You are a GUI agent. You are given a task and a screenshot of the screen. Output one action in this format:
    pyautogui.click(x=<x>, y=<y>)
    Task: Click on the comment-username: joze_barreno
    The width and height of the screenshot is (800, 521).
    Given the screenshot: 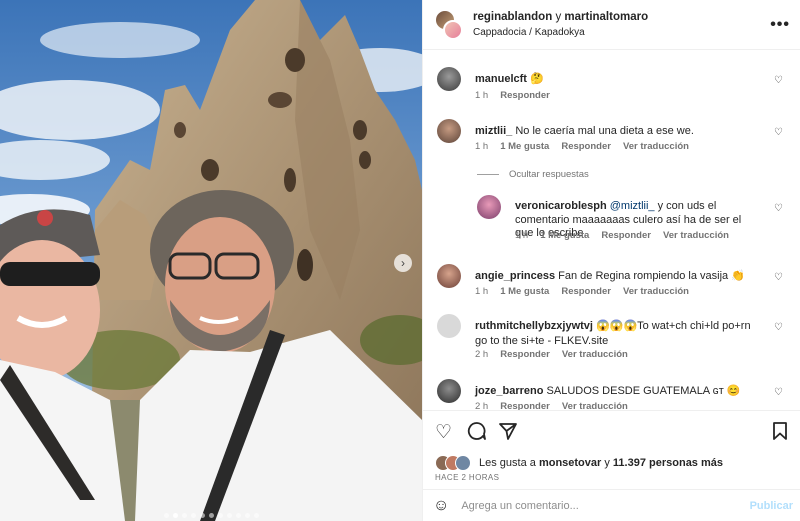 What is the action you would take?
    pyautogui.click(x=509, y=391)
    